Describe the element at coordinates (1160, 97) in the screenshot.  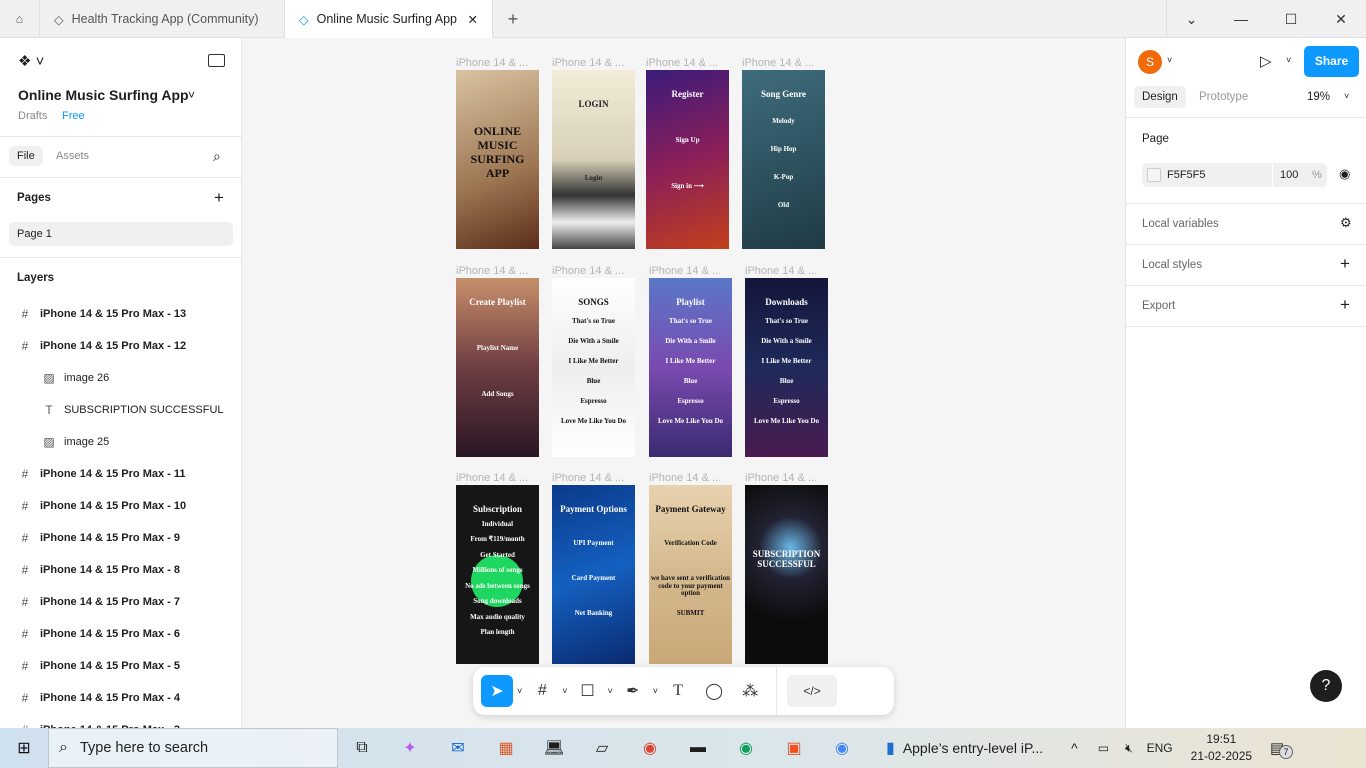
I see `tab-design: Design` at that location.